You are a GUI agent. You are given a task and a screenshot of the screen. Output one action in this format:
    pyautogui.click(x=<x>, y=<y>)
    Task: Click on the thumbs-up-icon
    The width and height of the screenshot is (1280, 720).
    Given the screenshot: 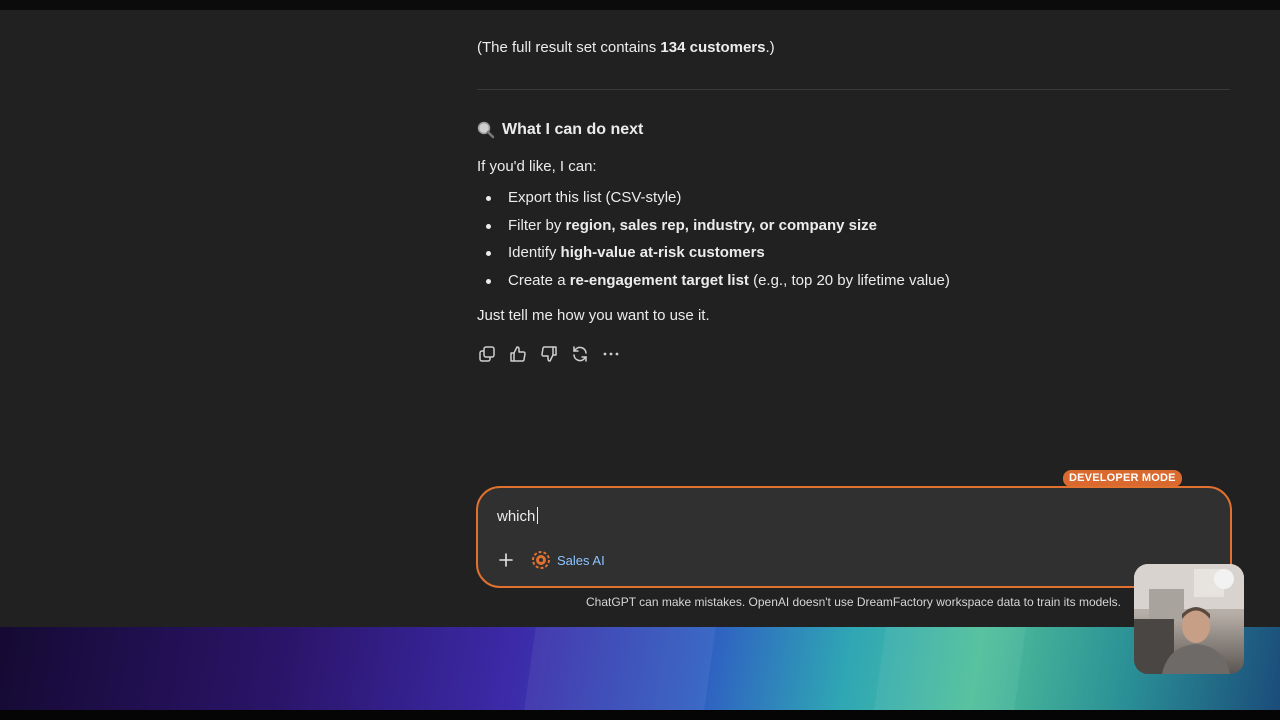 What is the action you would take?
    pyautogui.click(x=518, y=354)
    